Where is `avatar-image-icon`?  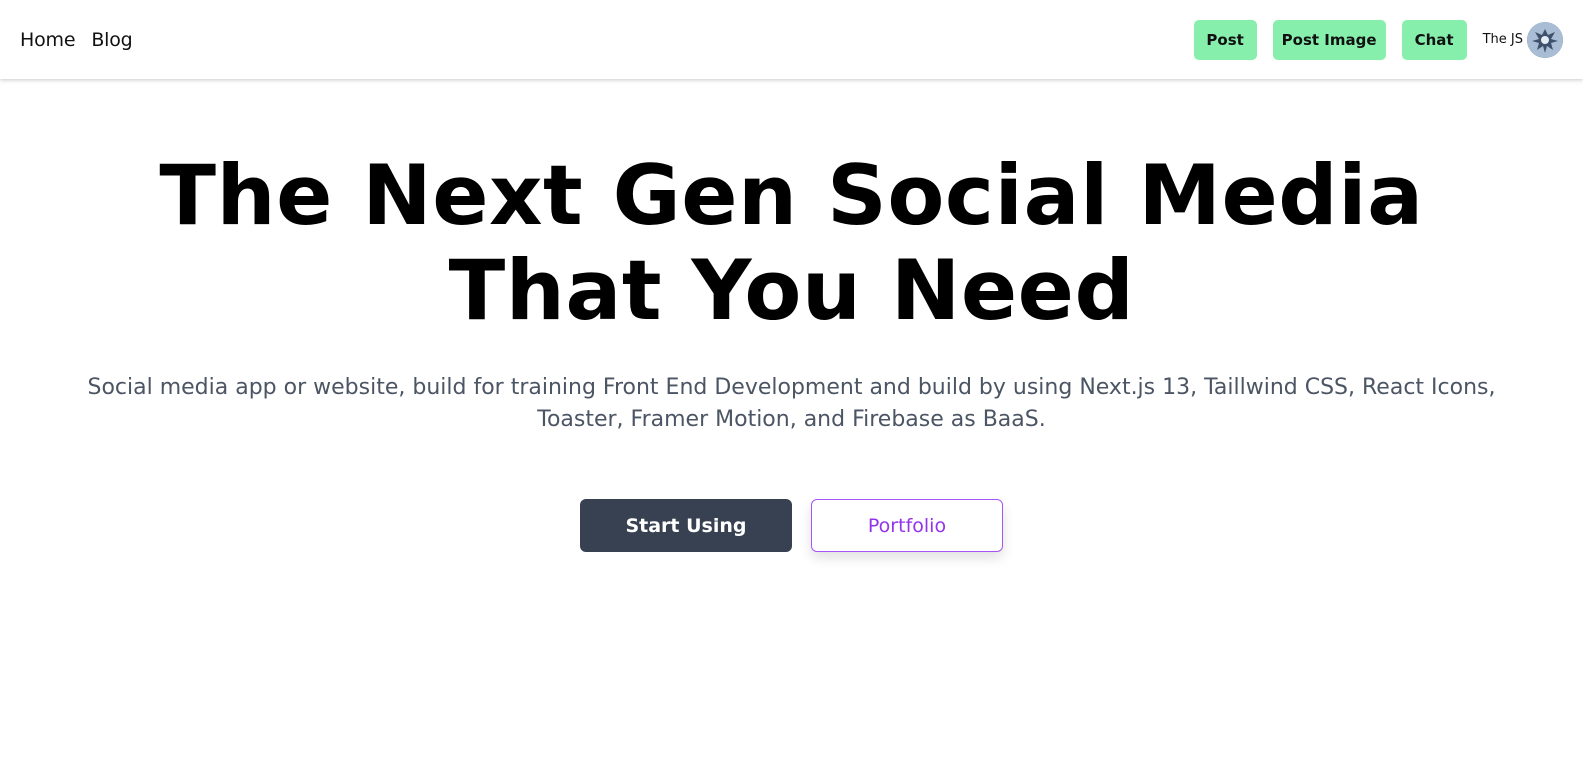 avatar-image-icon is located at coordinates (1545, 39).